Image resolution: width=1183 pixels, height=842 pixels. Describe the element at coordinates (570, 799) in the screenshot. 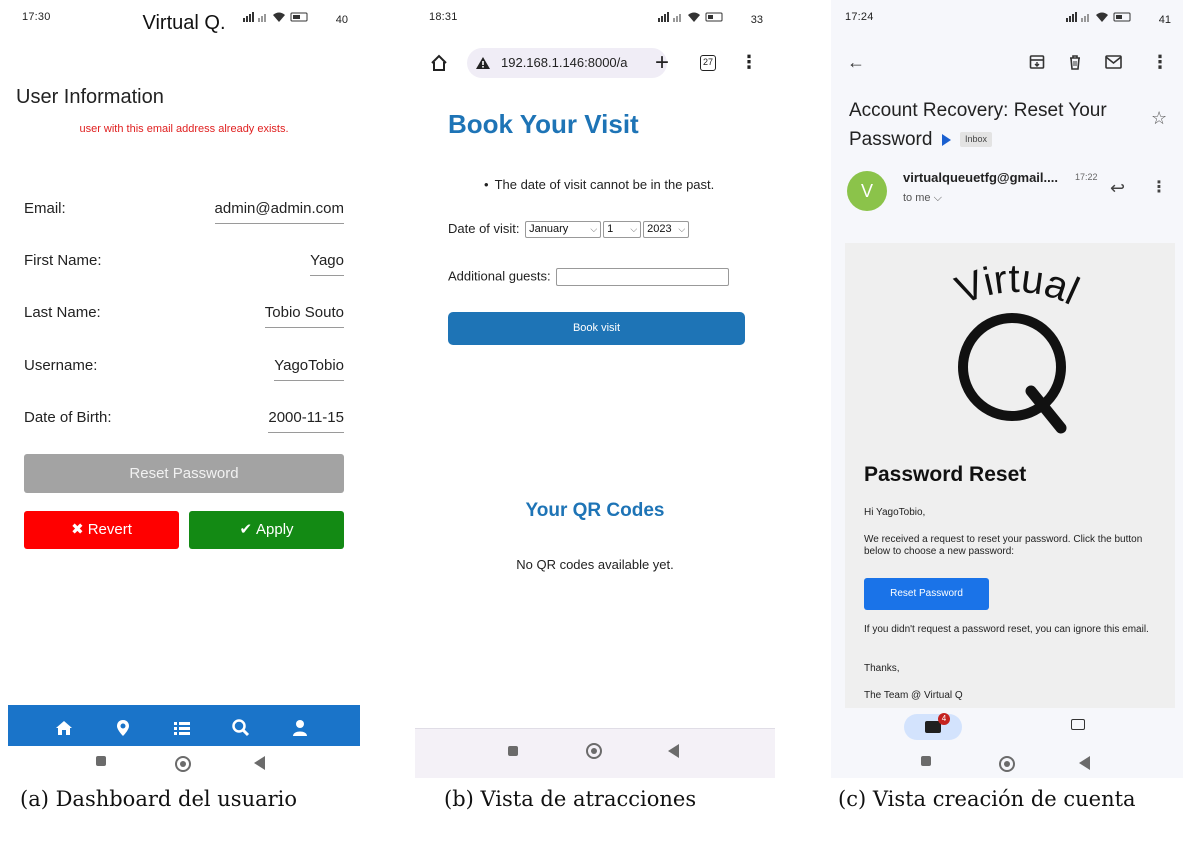

I see `caption-b: (b) Vista de atracciones` at that location.